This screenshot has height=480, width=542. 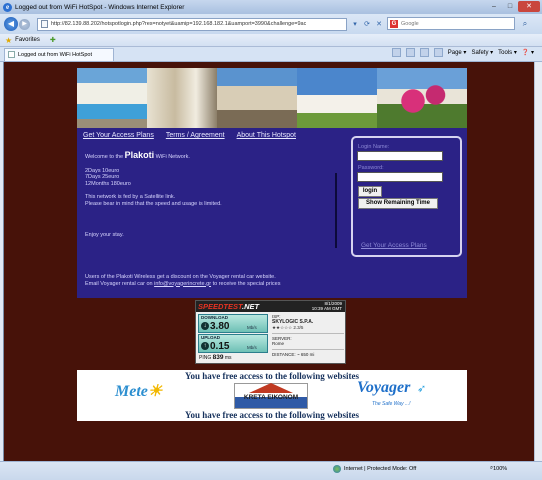 What do you see at coordinates (308, 349) in the screenshot?
I see `details-separator` at bounding box center [308, 349].